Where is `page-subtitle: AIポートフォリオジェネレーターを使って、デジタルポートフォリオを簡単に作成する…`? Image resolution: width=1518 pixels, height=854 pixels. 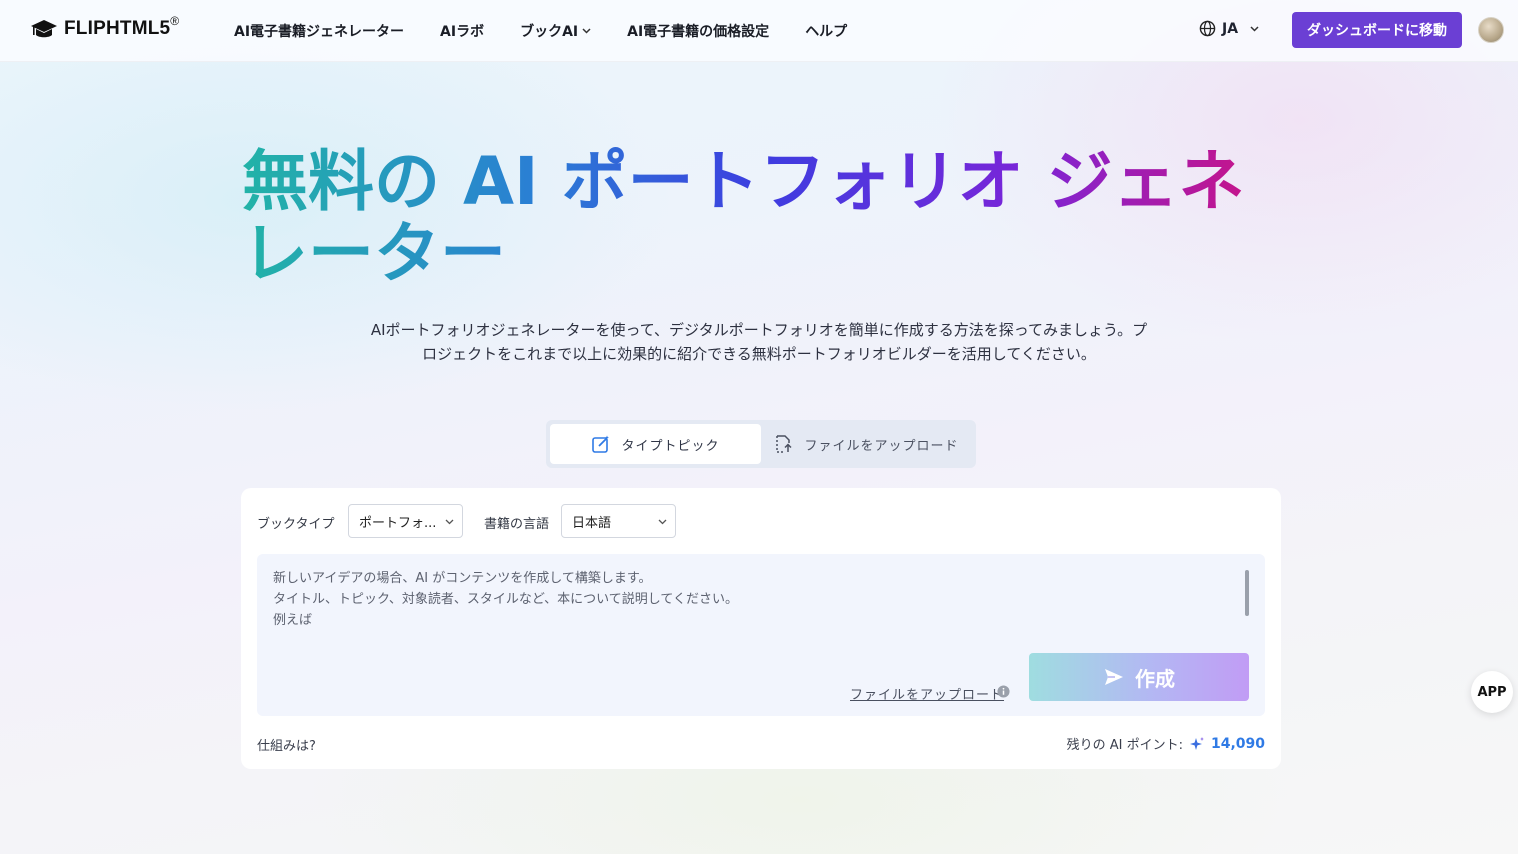 page-subtitle: AIポートフォリオジェネレーターを使って、デジタルポートフォリオを簡単に作成する… is located at coordinates (759, 342).